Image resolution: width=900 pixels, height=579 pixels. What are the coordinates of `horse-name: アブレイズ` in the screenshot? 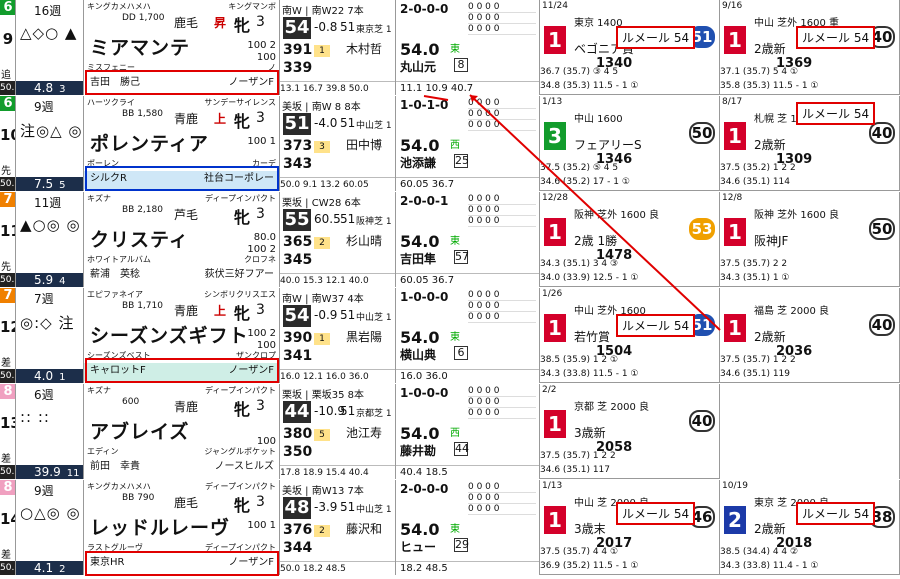 It's located at (139, 430).